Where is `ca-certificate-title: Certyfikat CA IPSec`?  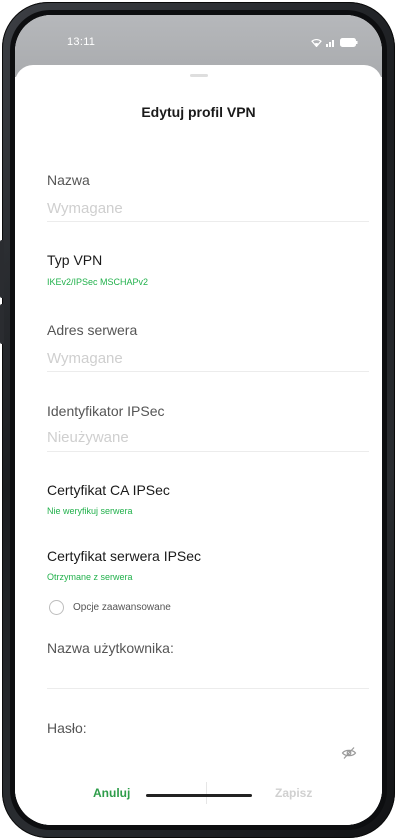
ca-certificate-title: Certyfikat CA IPSec is located at coordinates (108, 490).